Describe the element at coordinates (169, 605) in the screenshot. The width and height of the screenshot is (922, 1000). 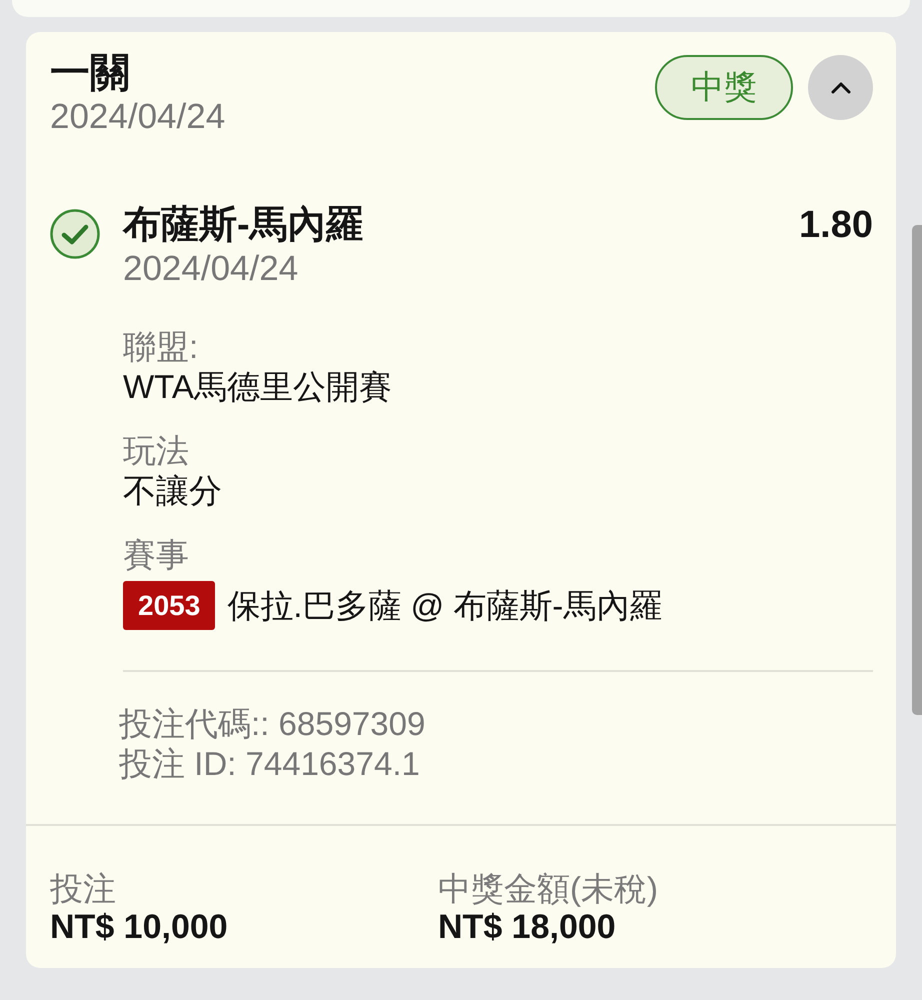
I see `event-code-badge: 2053` at that location.